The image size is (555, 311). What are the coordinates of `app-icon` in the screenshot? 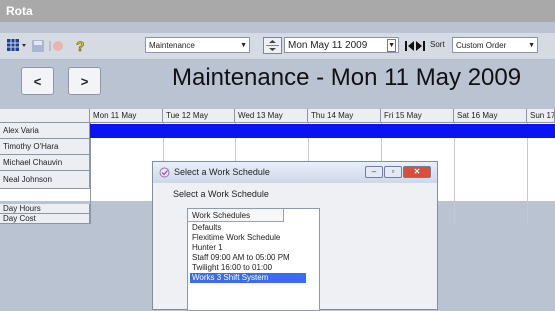 It's located at (164, 172).